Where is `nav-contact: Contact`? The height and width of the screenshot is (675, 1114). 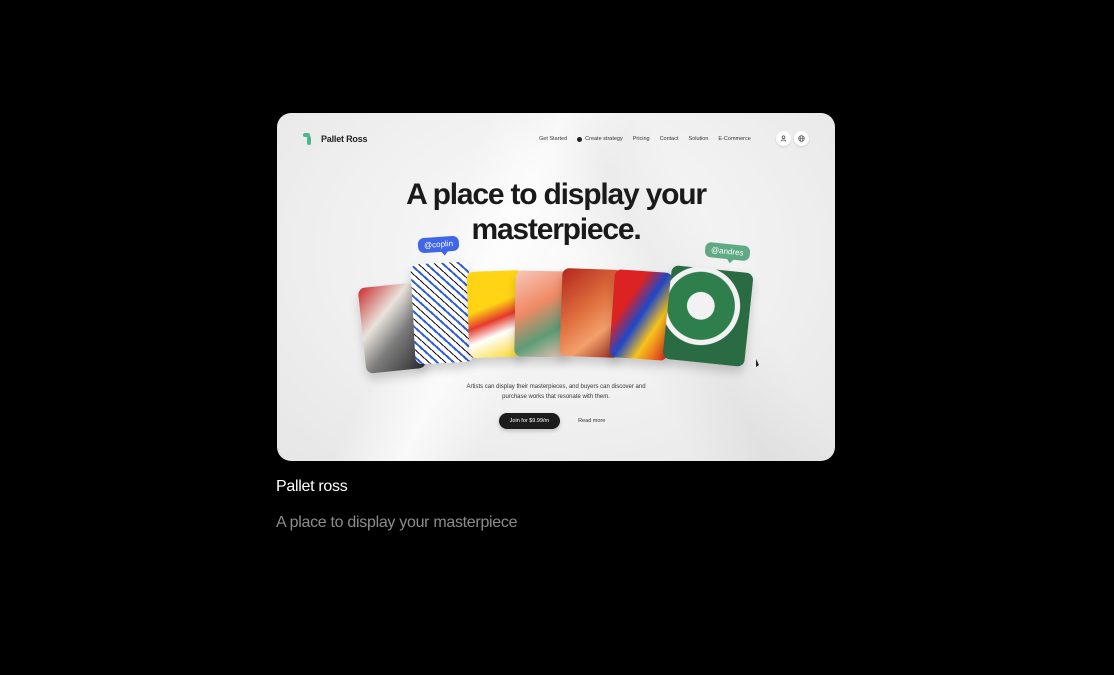 nav-contact: Contact is located at coordinates (669, 139).